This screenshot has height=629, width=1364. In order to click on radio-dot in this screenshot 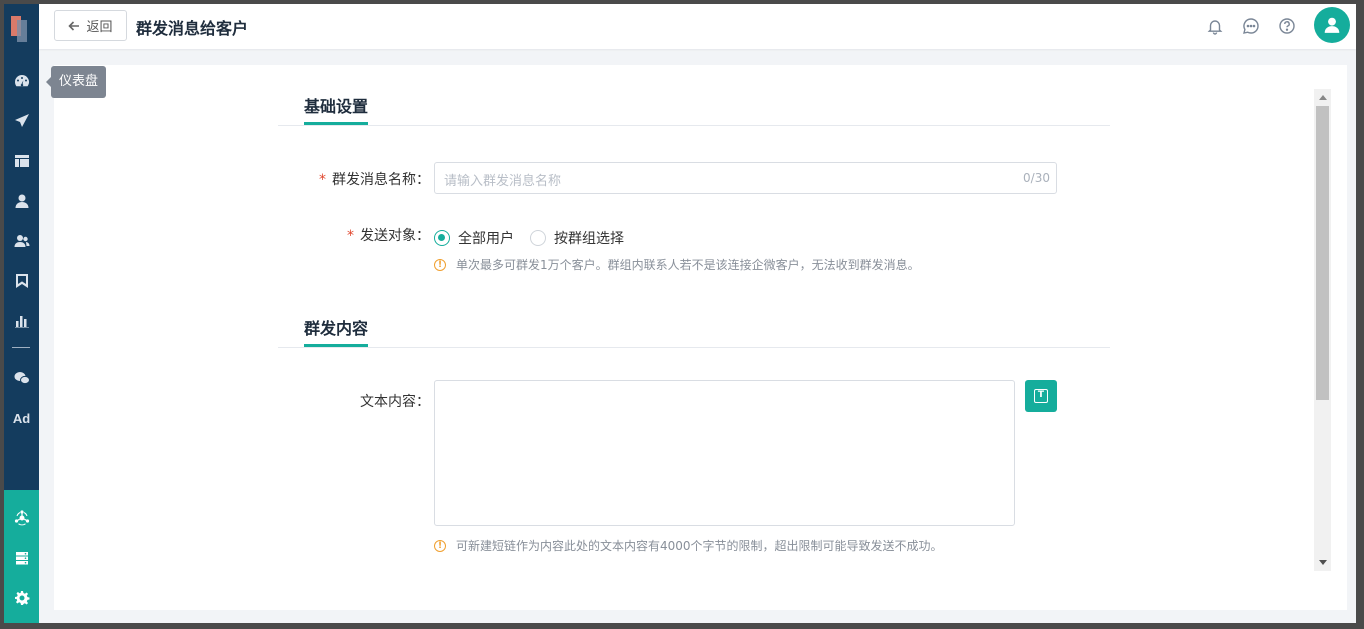, I will do `click(538, 238)`.